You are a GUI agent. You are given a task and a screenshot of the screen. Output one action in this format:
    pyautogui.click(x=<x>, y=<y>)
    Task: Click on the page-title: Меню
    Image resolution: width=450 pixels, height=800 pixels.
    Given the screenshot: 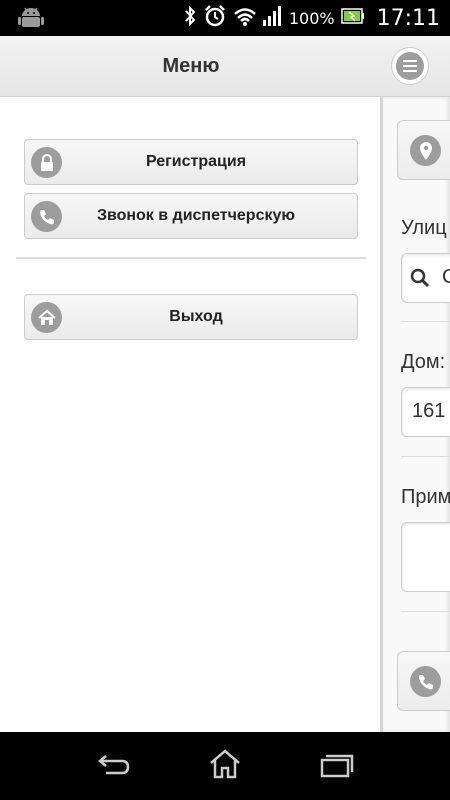 What is the action you would take?
    pyautogui.click(x=191, y=66)
    